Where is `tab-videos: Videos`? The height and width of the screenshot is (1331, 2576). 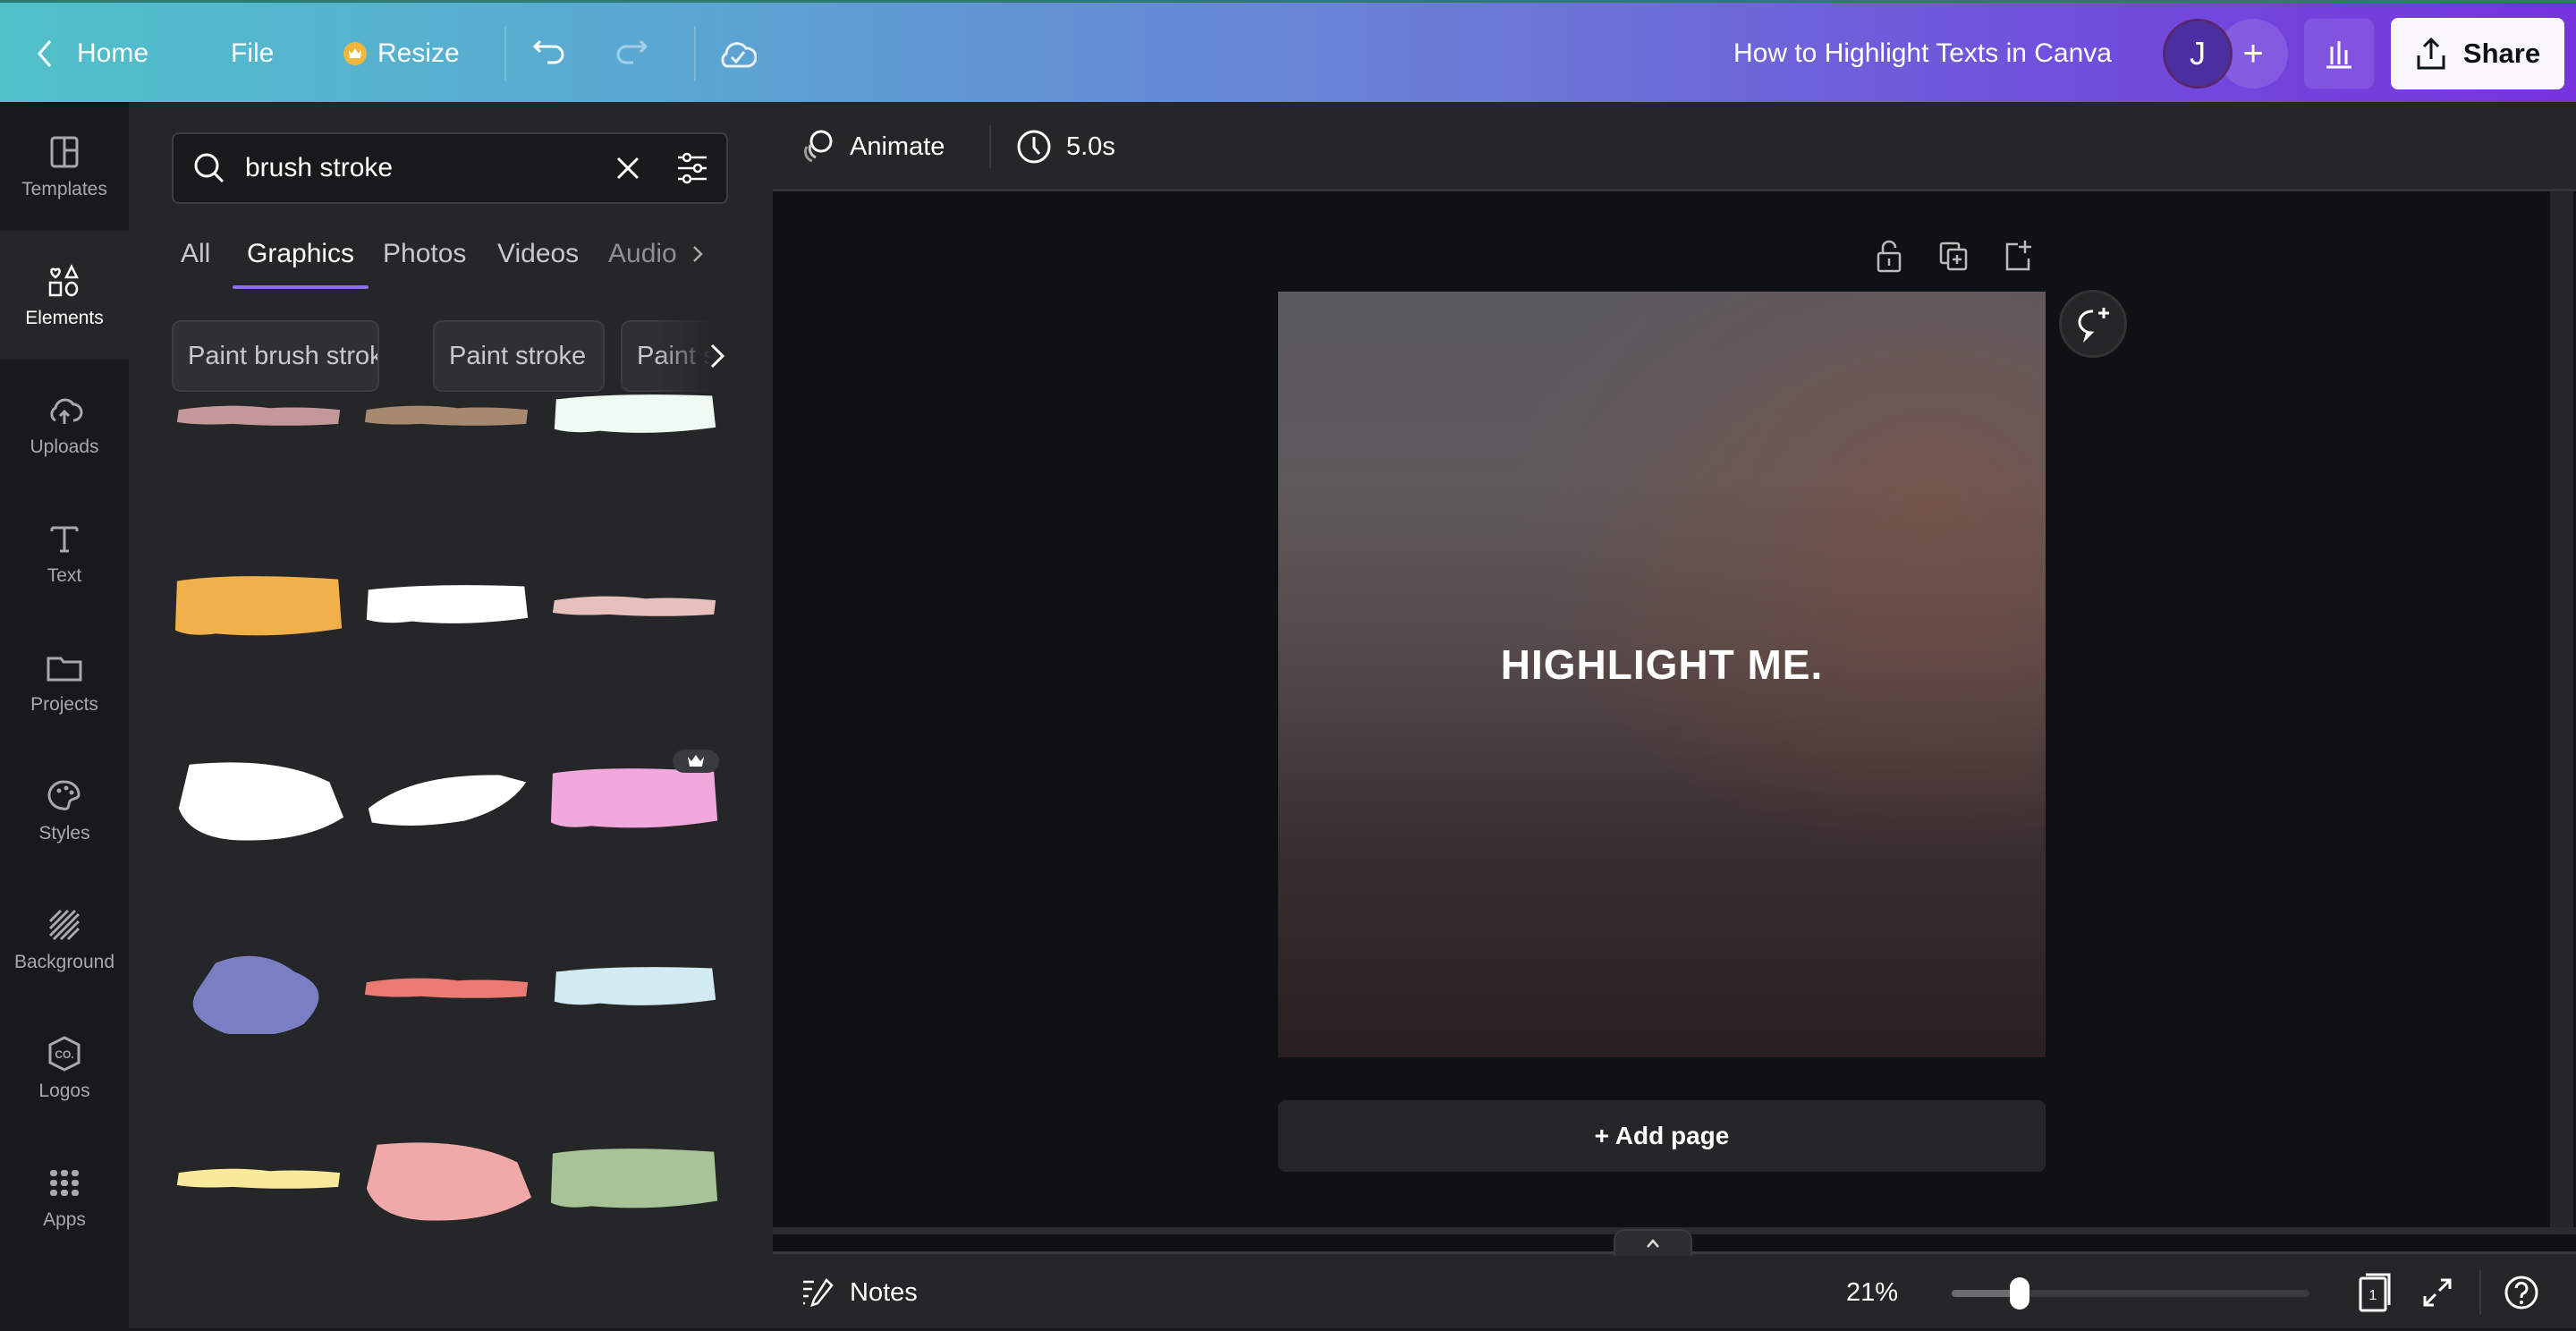
tab-videos: Videos is located at coordinates (538, 254).